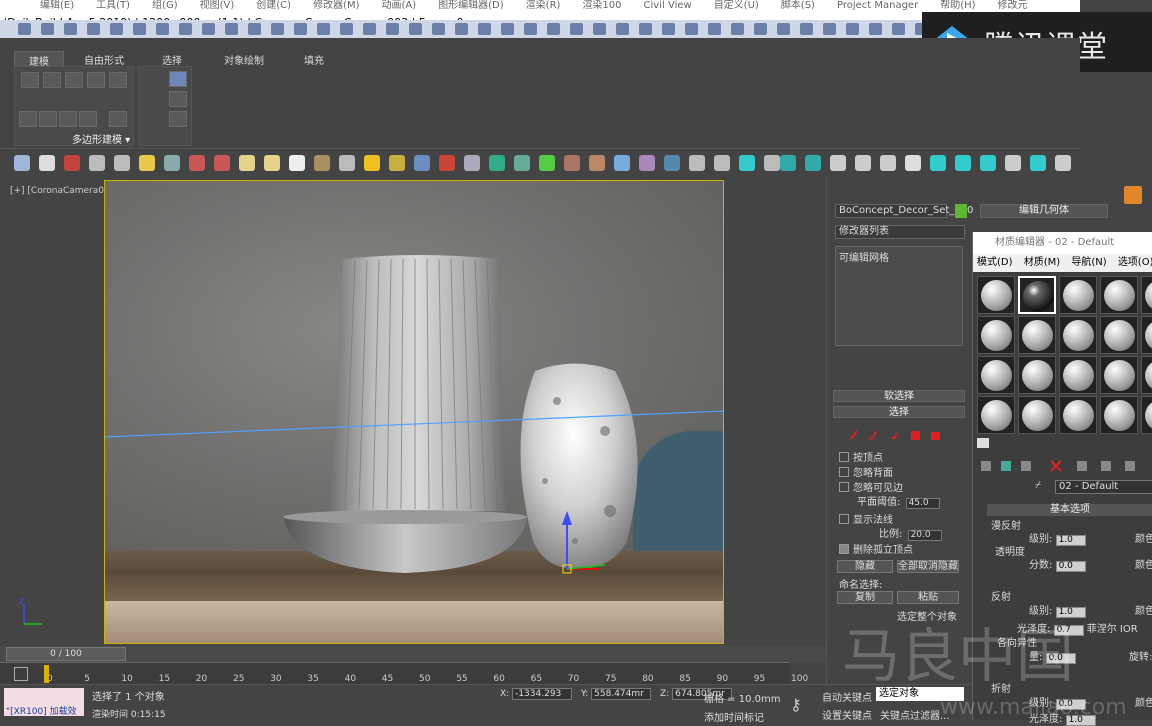 This screenshot has width=1152, height=726. What do you see at coordinates (920, 694) in the screenshot?
I see `selected-dropdown: 选定对象` at bounding box center [920, 694].